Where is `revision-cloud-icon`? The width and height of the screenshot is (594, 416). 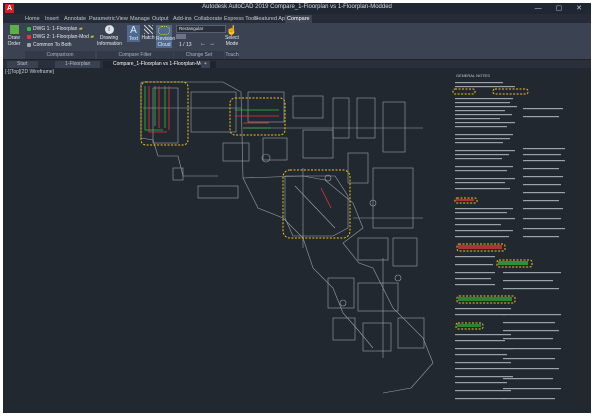
revision-cloud-icon is located at coordinates (164, 30).